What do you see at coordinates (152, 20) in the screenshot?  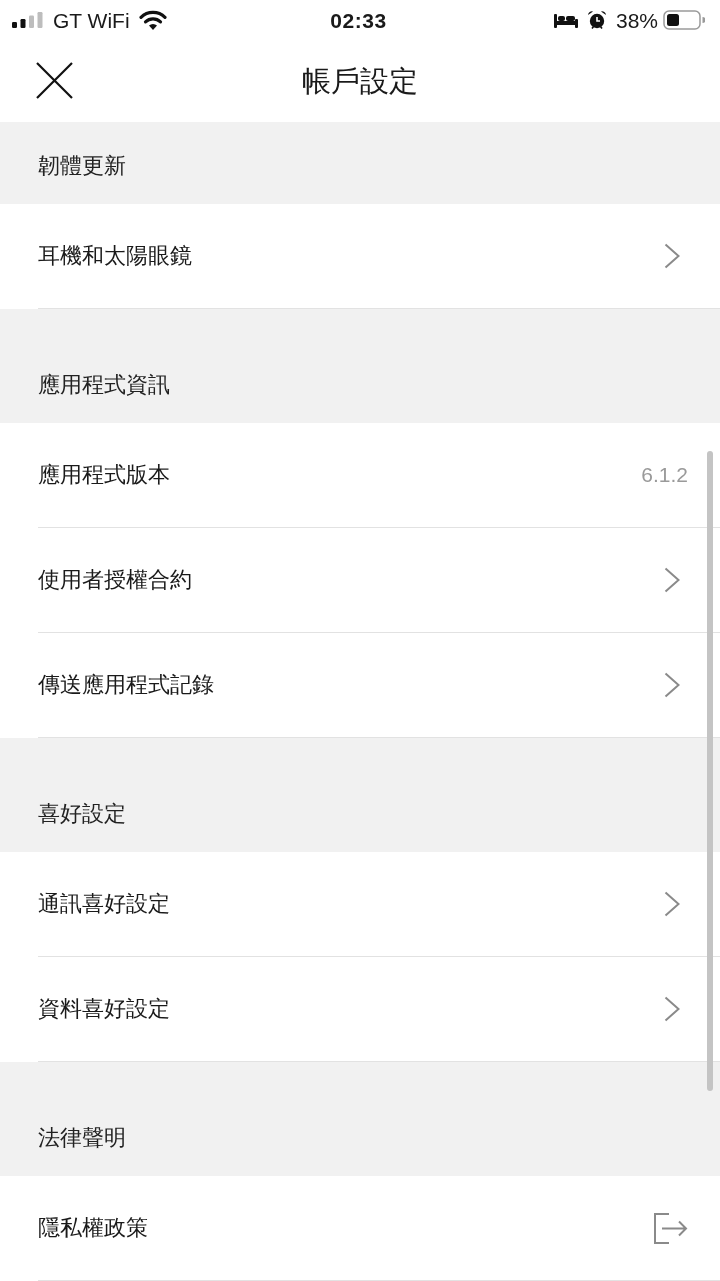 I see `wifi-icon` at bounding box center [152, 20].